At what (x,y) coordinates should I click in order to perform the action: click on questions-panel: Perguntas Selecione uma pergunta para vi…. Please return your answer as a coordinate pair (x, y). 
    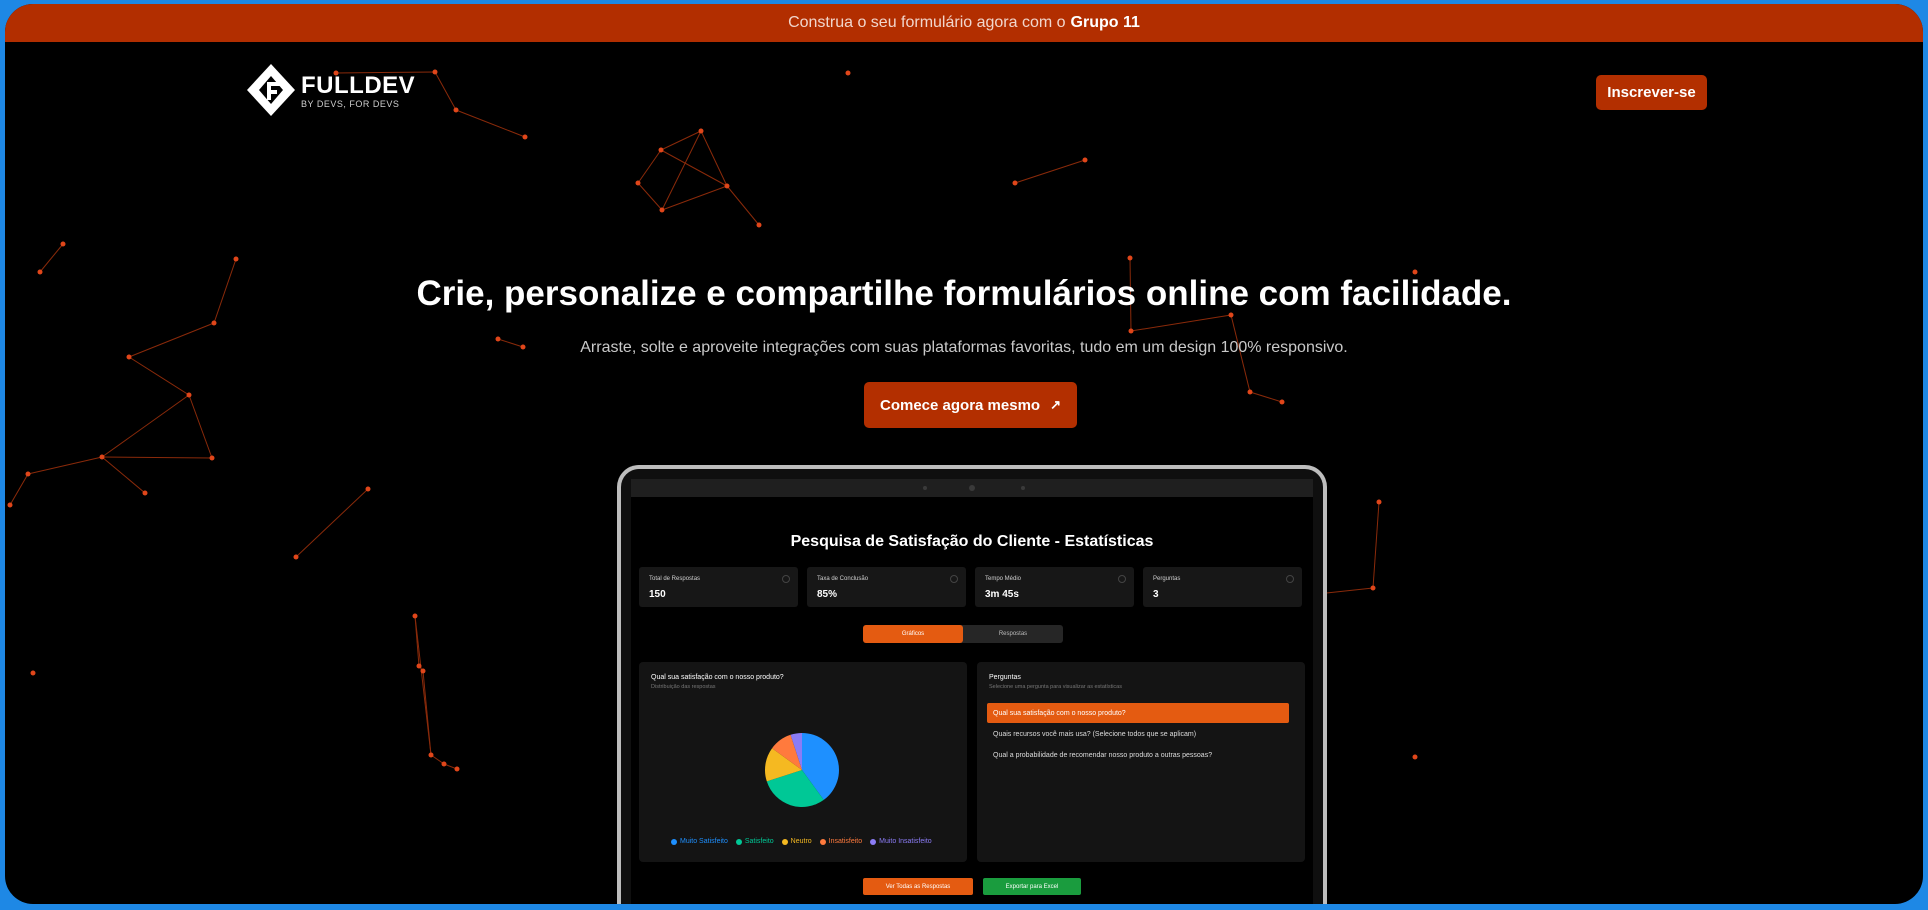
    Looking at the image, I should click on (1141, 762).